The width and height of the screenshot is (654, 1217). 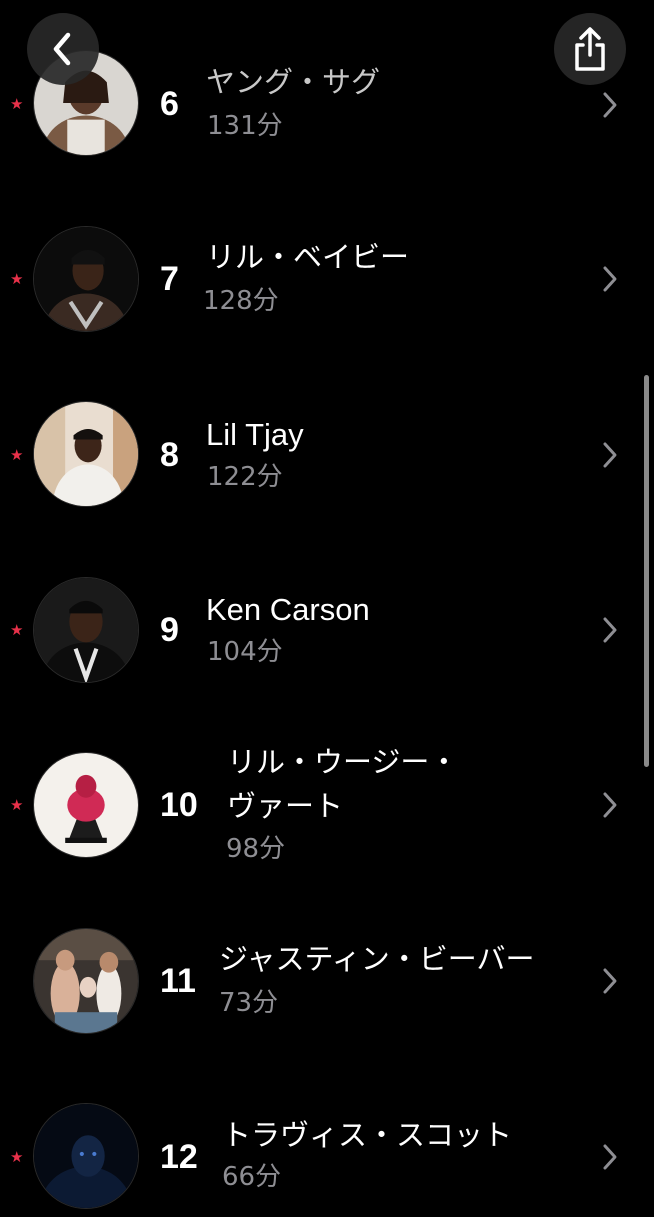 I want to click on rank-number: 11, so click(x=178, y=981).